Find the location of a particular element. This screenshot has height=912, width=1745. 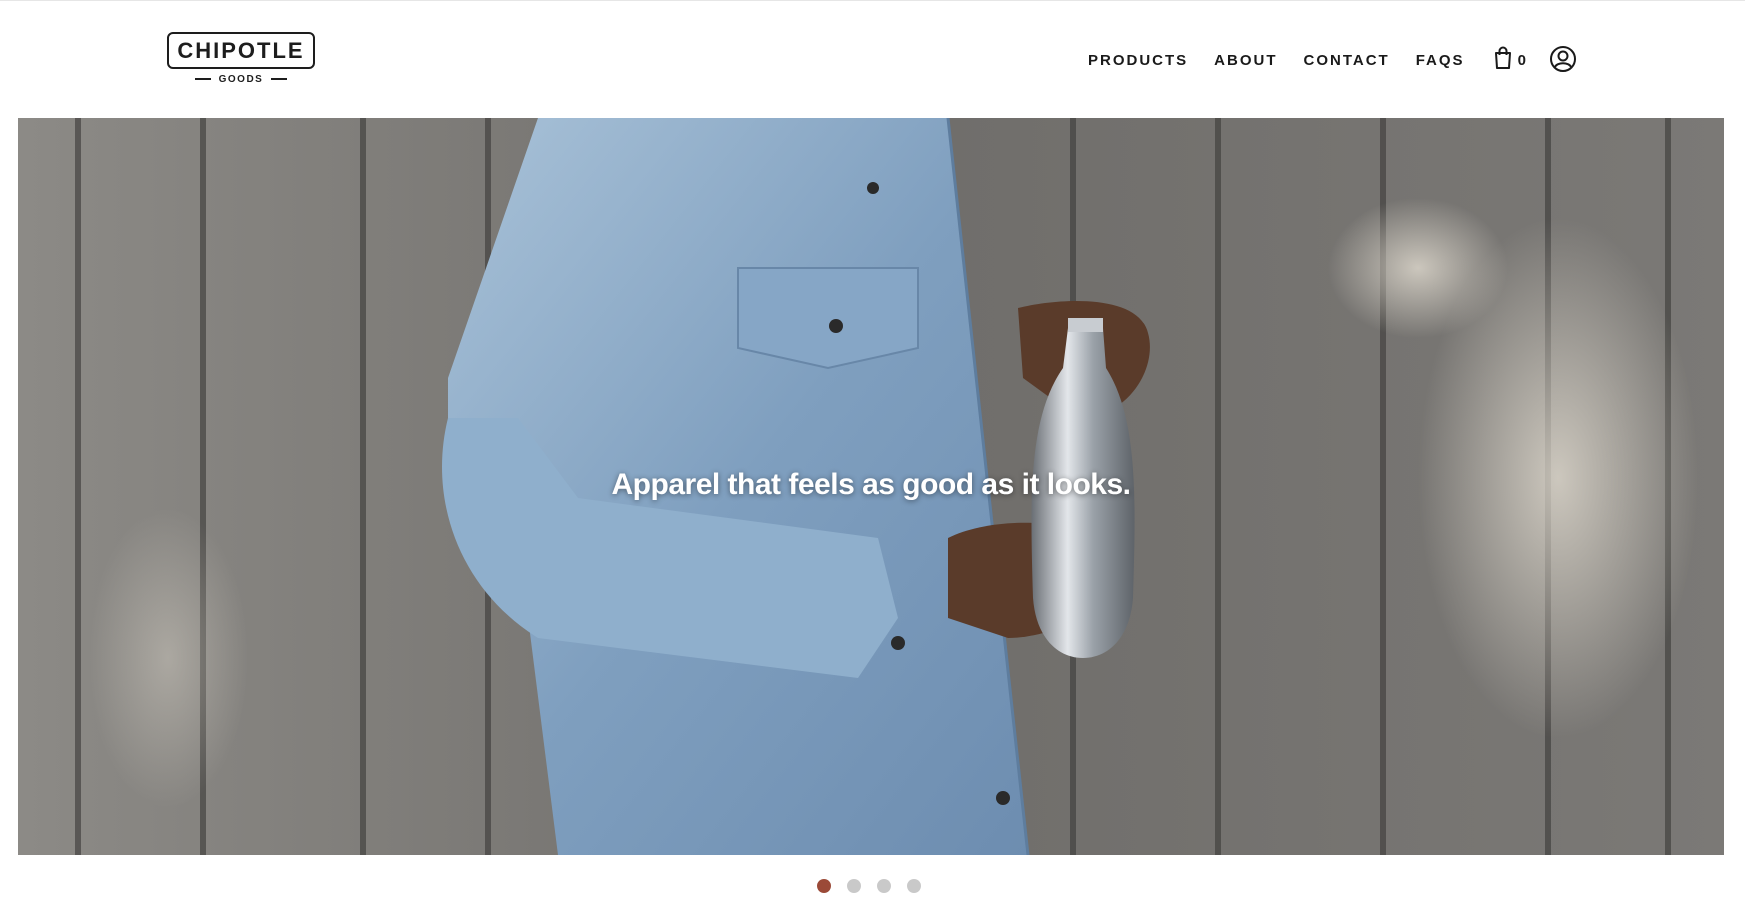

nav-faqs: FAQS is located at coordinates (1440, 60).